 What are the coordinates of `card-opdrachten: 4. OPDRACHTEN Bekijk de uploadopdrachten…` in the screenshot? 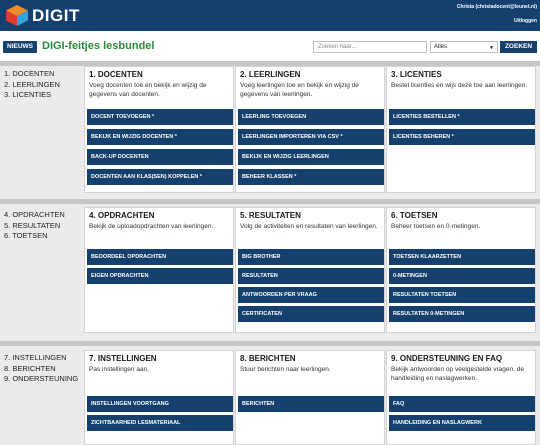 It's located at (159, 270).